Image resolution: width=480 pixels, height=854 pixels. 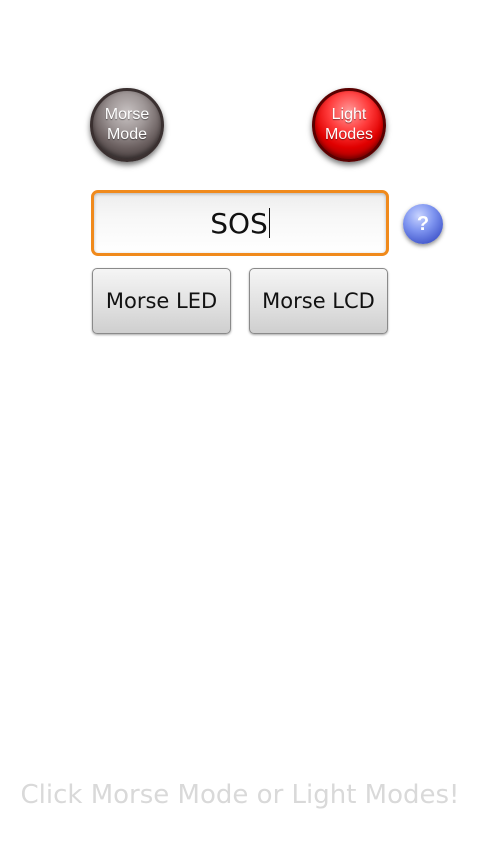 I want to click on help-icon: ?, so click(x=423, y=224).